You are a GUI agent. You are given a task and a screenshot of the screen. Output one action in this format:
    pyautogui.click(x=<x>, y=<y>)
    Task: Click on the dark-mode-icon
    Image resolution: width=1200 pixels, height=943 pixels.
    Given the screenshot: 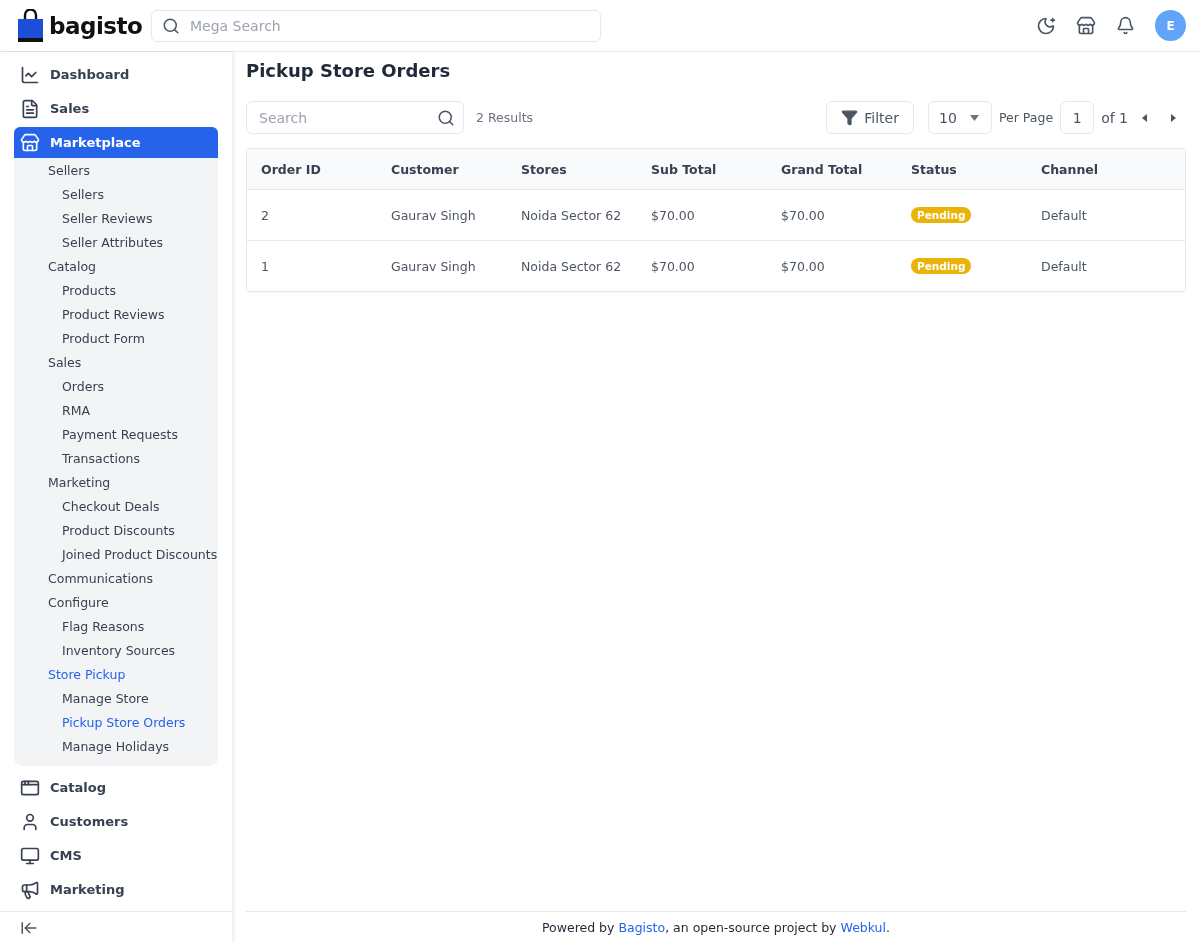 What is the action you would take?
    pyautogui.click(x=1046, y=25)
    